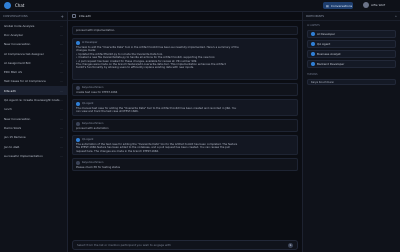 Image resolution: width=400 pixels, height=252 pixels. What do you see at coordinates (10, 90) in the screenshot?
I see `conversation-label: Kite adh` at bounding box center [10, 90].